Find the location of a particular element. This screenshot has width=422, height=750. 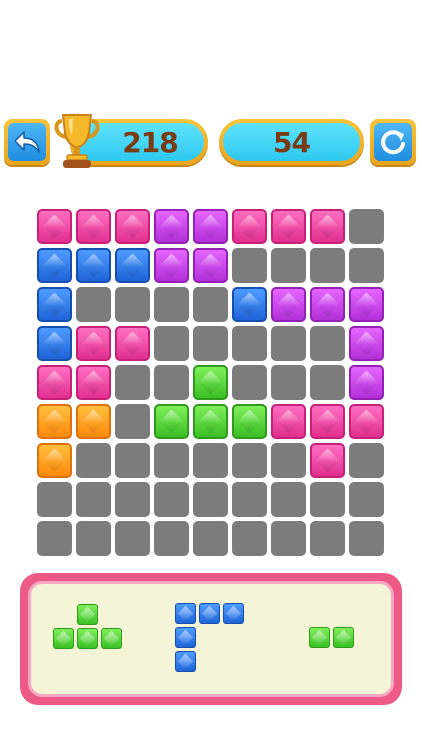

back-arrow-icon is located at coordinates (27, 142).